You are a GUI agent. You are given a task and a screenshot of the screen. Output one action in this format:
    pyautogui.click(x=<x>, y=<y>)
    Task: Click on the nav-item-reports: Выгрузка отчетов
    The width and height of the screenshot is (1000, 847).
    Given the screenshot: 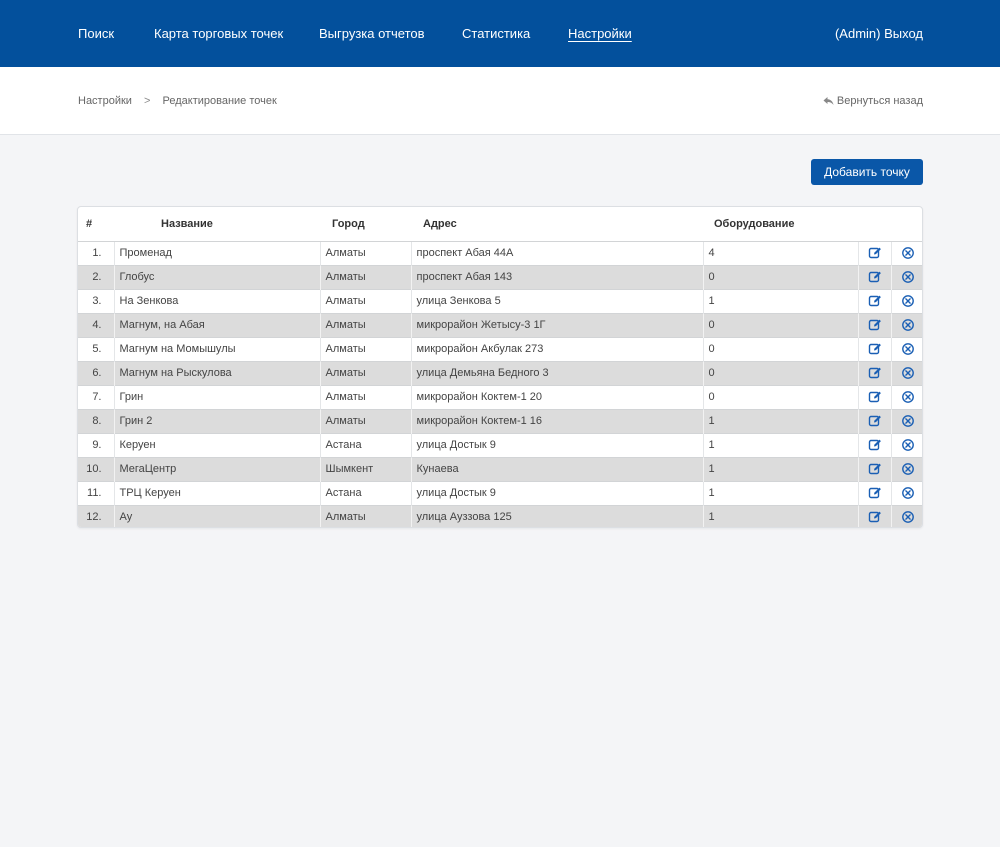 What is the action you would take?
    pyautogui.click(x=372, y=33)
    